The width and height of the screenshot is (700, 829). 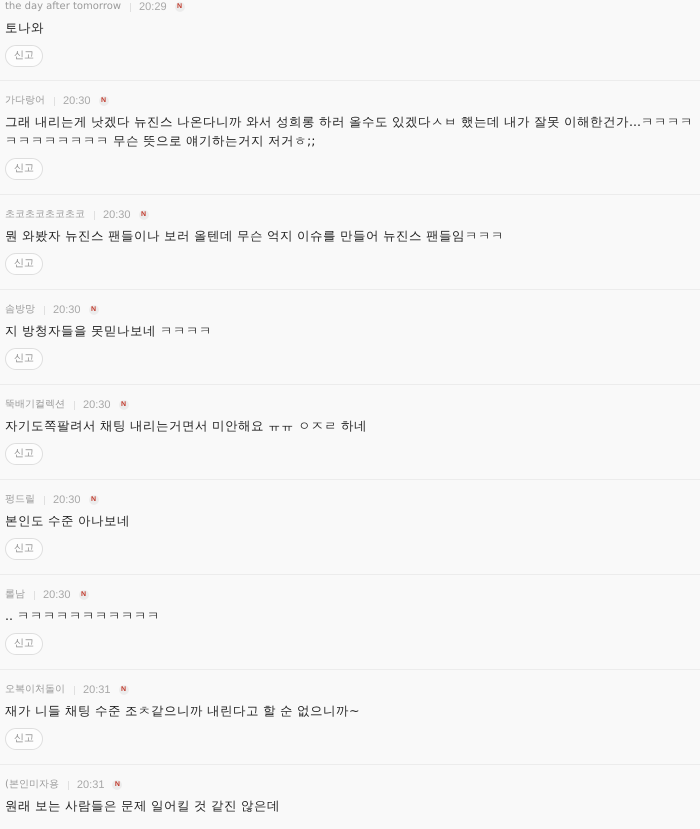 What do you see at coordinates (20, 500) in the screenshot?
I see `comment-author: 펑드릴` at bounding box center [20, 500].